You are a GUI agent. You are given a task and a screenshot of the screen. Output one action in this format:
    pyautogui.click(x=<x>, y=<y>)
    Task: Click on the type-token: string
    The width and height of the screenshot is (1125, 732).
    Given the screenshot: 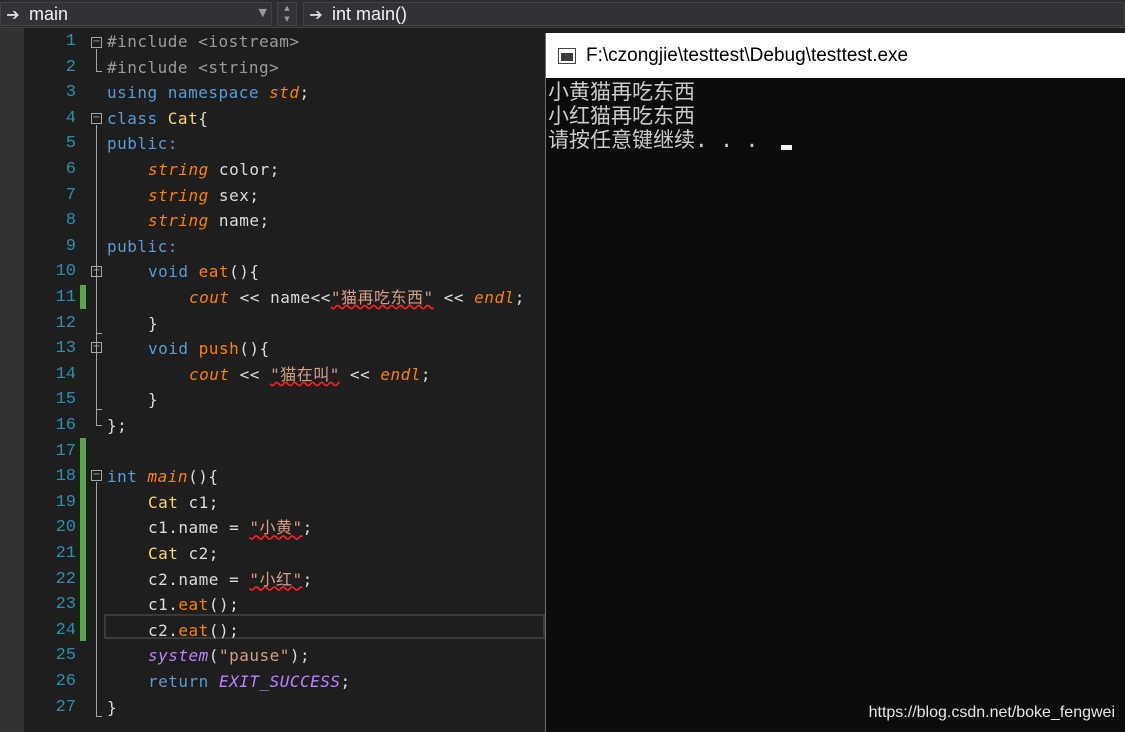 What is the action you would take?
    pyautogui.click(x=178, y=195)
    